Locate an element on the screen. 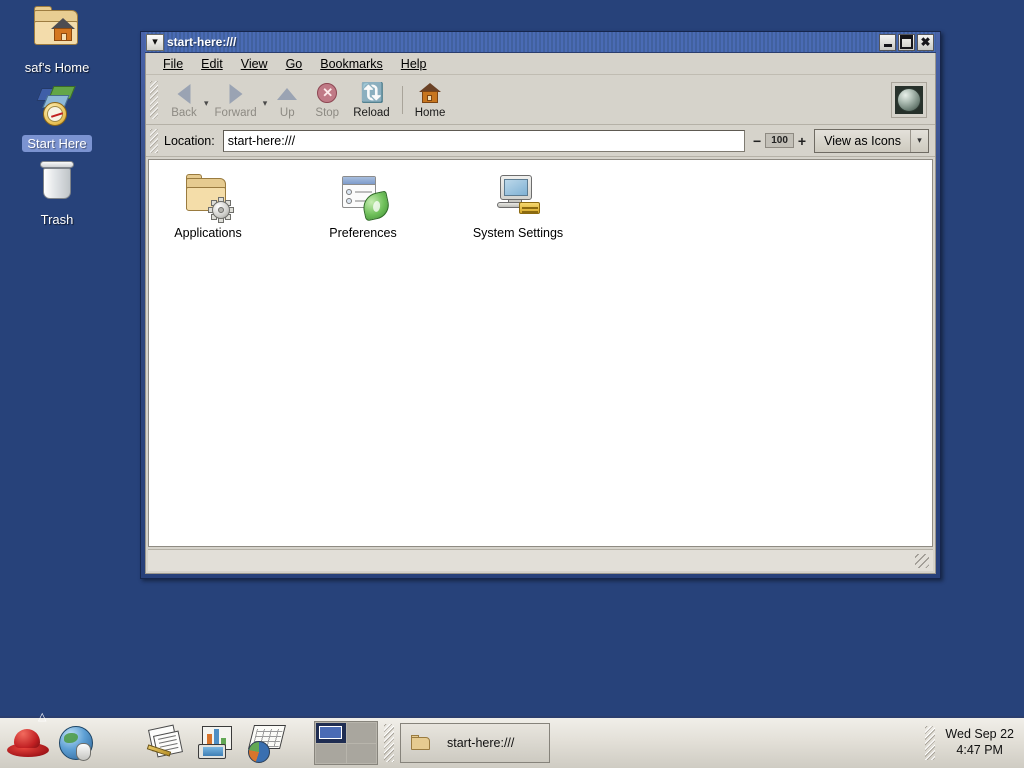  throbber-orb-icon is located at coordinates (909, 100).